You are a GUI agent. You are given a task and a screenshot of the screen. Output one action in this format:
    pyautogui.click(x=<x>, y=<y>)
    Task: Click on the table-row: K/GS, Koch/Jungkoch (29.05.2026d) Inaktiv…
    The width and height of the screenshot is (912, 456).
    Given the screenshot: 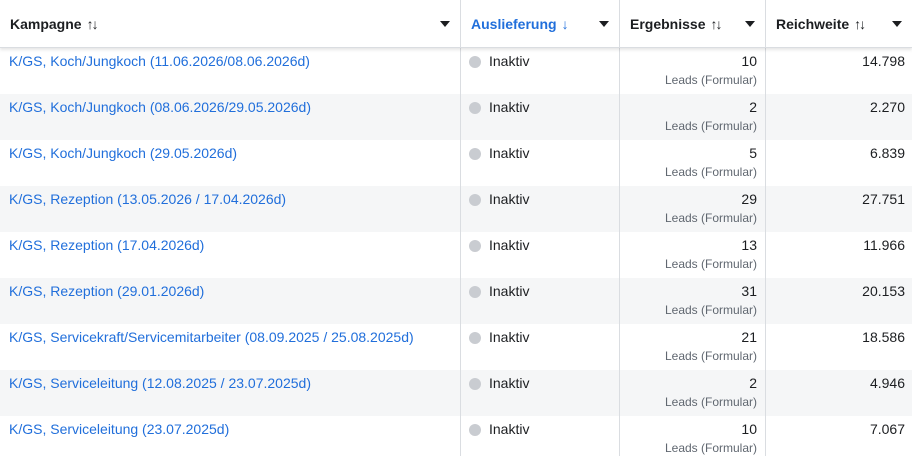 What is the action you would take?
    pyautogui.click(x=456, y=163)
    